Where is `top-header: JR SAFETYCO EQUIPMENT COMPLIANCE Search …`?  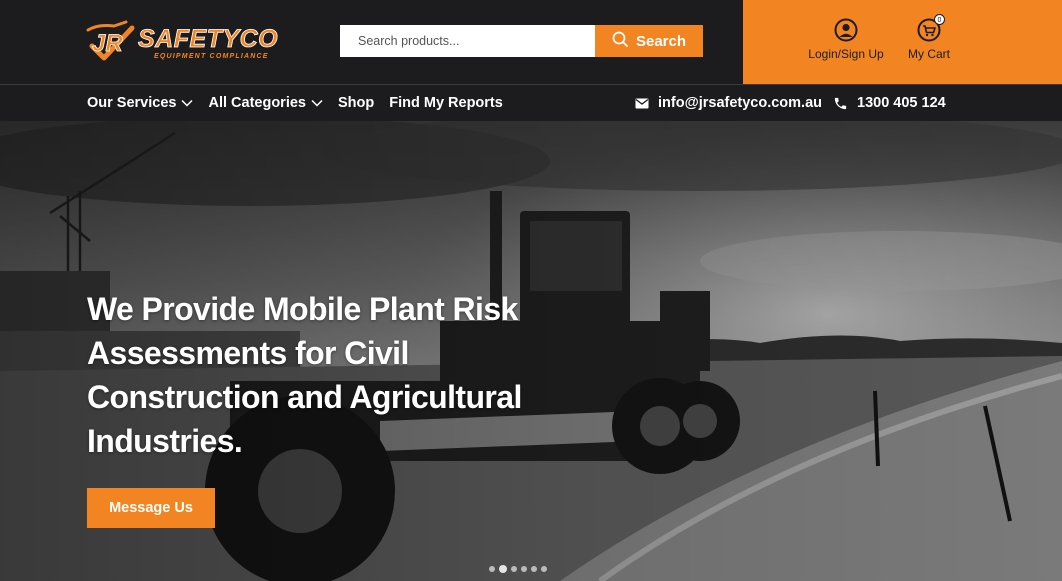
top-header: JR SAFETYCO EQUIPMENT COMPLIANCE Search … is located at coordinates (531, 42).